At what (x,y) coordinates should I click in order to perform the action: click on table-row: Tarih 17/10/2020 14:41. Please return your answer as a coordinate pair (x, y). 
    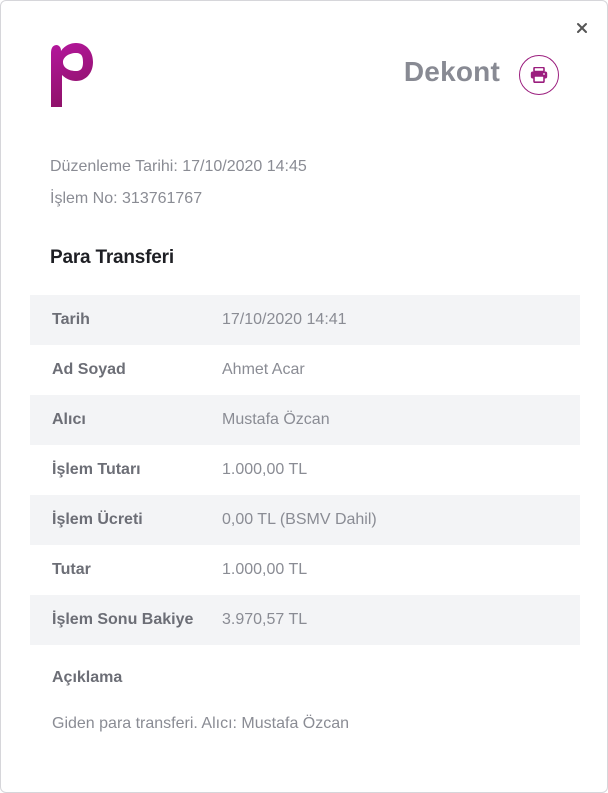
    Looking at the image, I should click on (305, 320).